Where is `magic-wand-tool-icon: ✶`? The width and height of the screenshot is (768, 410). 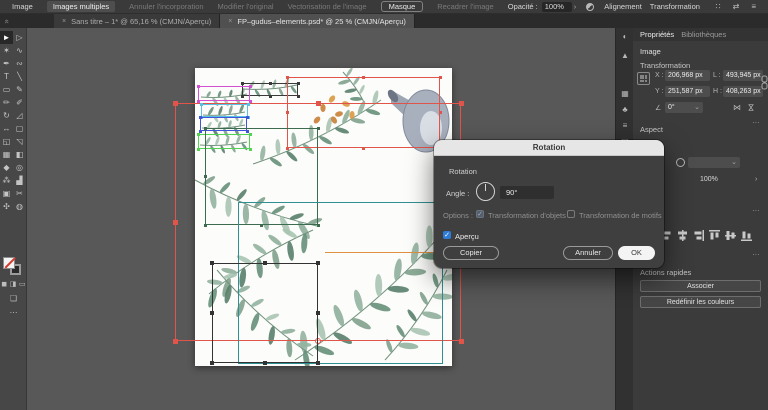 magic-wand-tool-icon: ✶ is located at coordinates (6, 50).